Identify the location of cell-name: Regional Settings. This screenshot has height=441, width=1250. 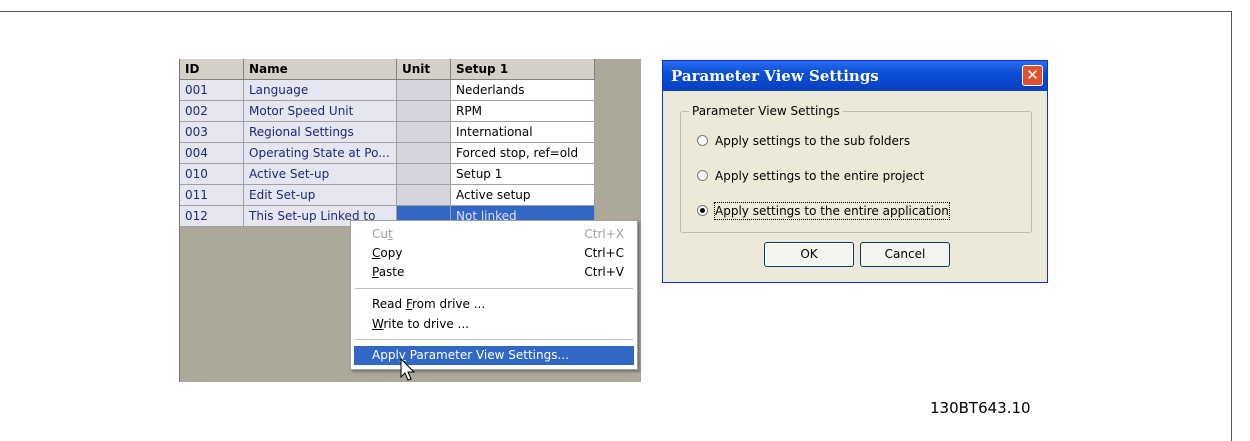
(320, 132).